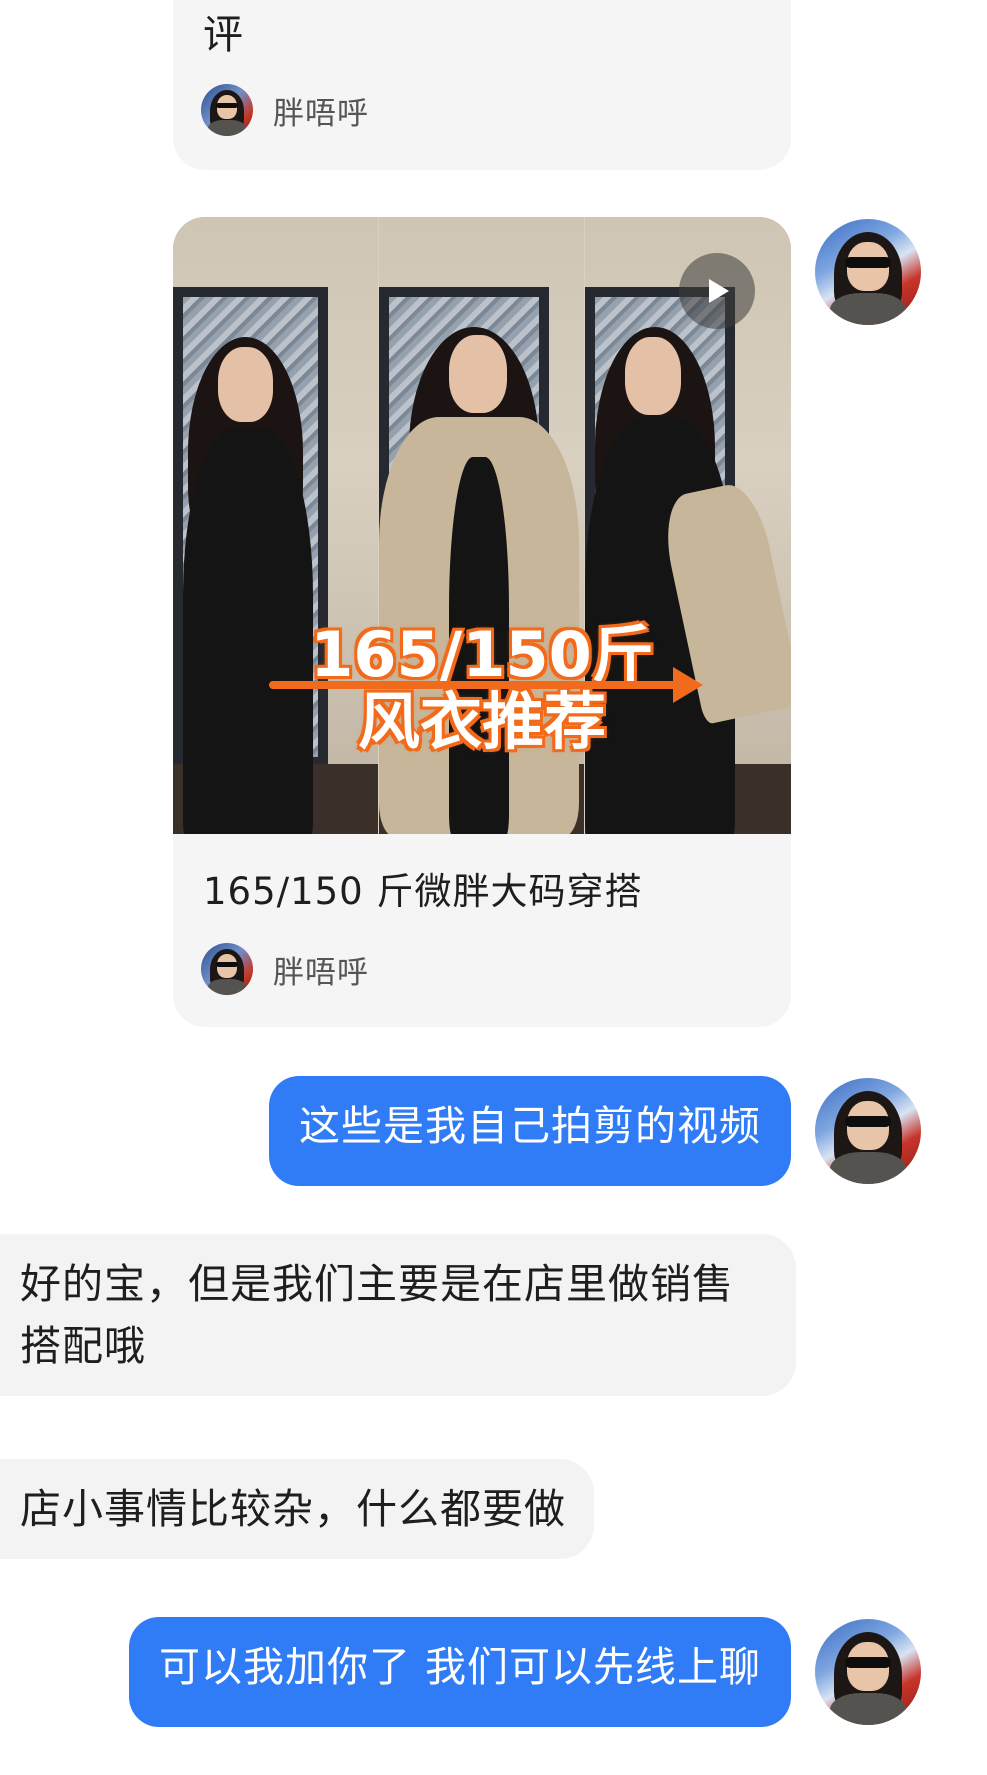 Image resolution: width=987 pixels, height=1775 pixels. What do you see at coordinates (530, 1131) in the screenshot?
I see `outgoing-message: 这些是我自己拍剪的视频` at bounding box center [530, 1131].